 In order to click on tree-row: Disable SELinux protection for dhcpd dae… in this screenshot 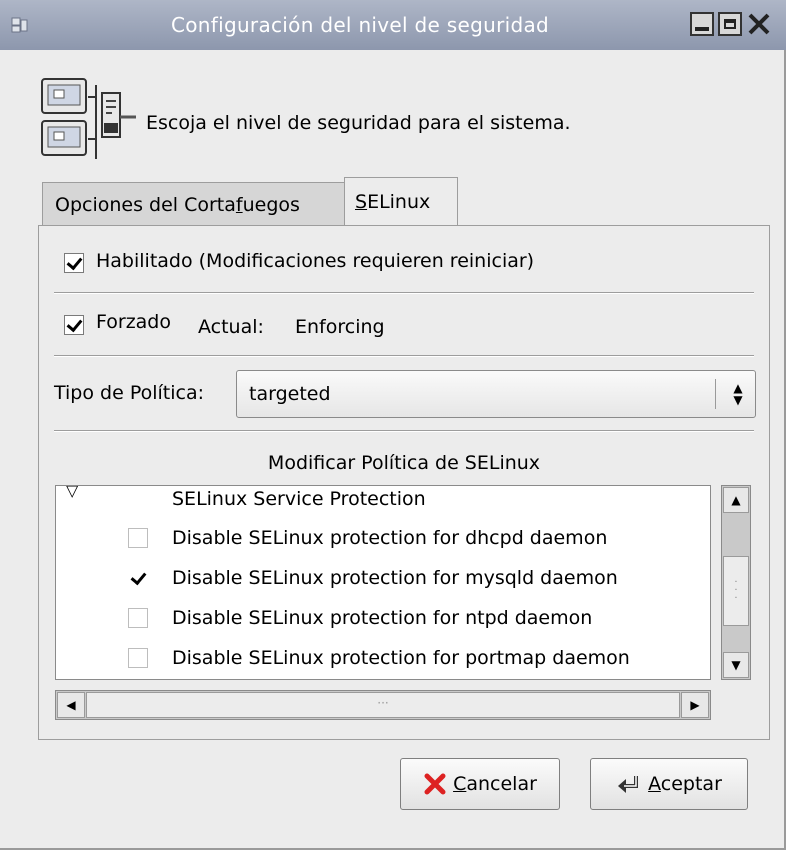, I will do `click(383, 538)`.